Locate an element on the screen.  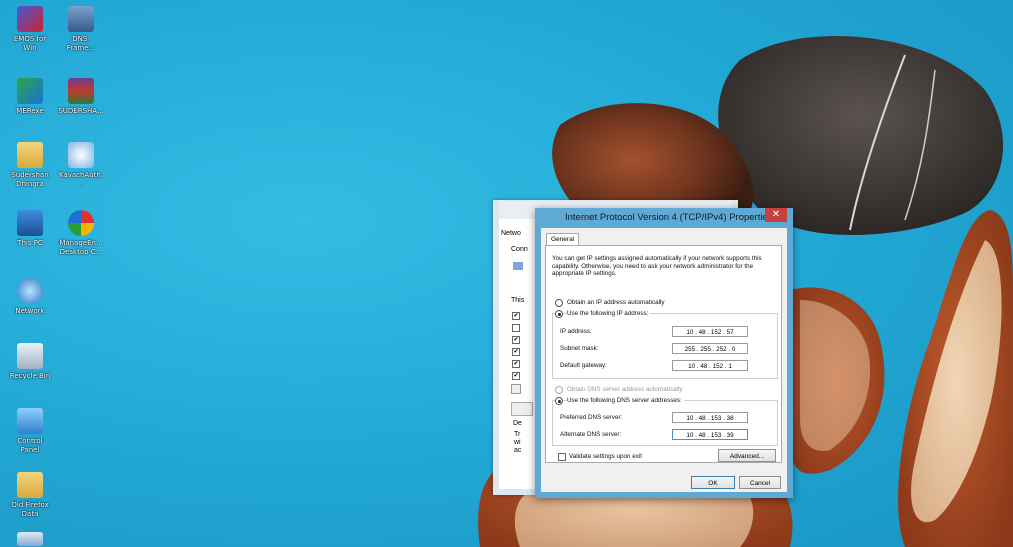
back-connect-label: Conn is located at coordinates (519, 249).